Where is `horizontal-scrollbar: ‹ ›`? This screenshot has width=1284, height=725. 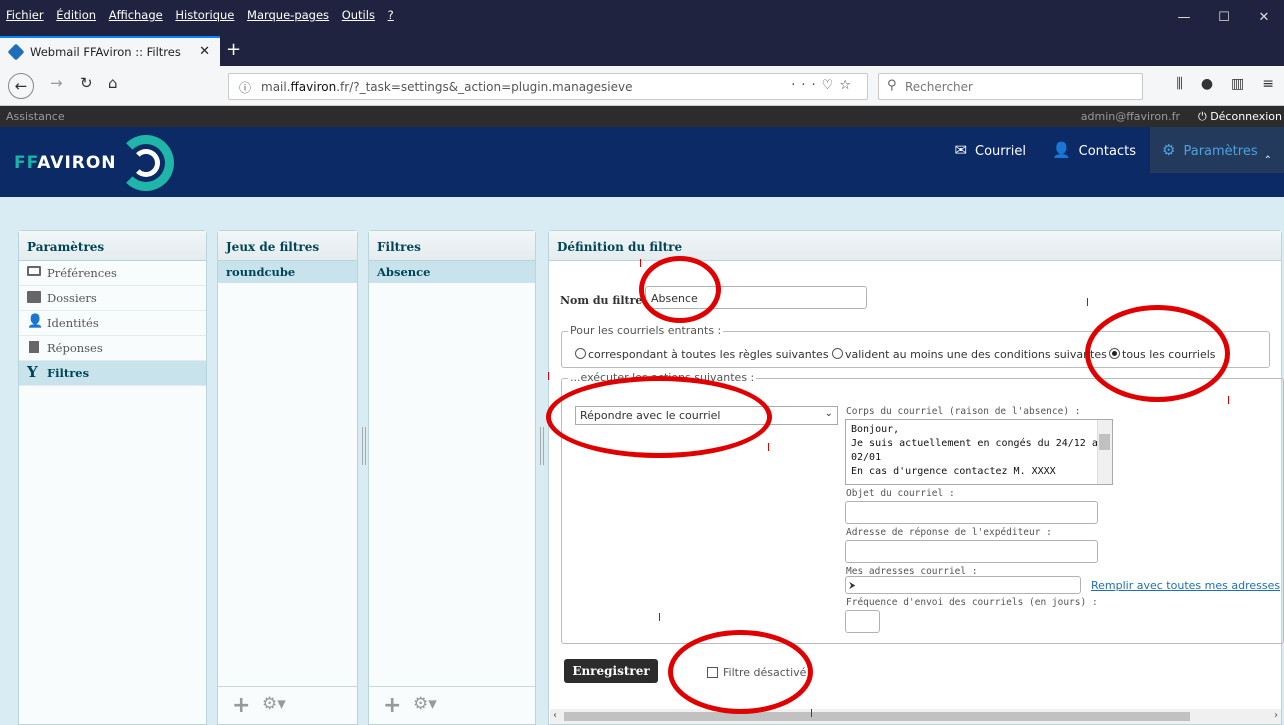 horizontal-scrollbar: ‹ › is located at coordinates (915, 716).